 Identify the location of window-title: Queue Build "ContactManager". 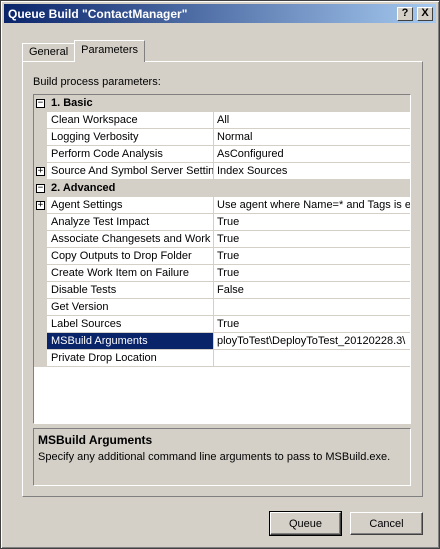
(98, 13).